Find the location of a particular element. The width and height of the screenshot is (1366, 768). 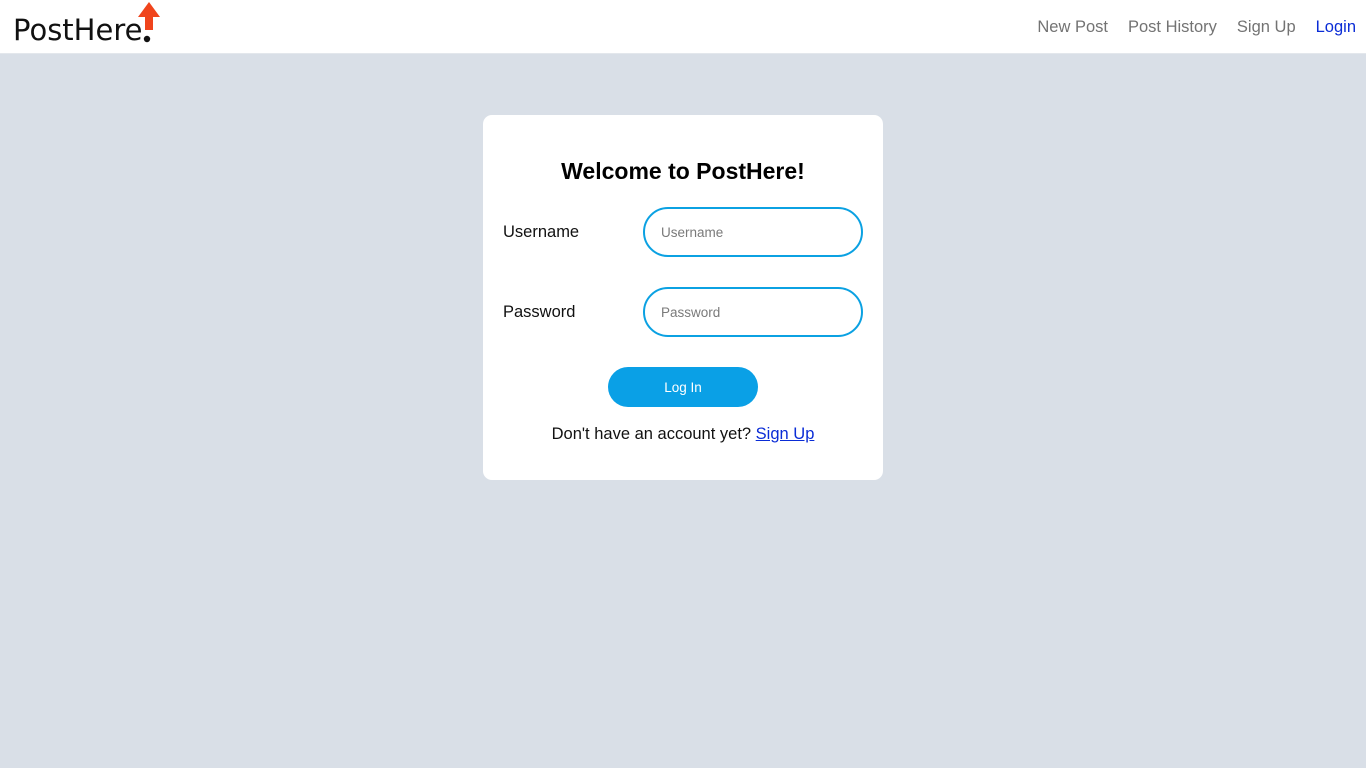

logo-text: PostHere is located at coordinates (78, 30).